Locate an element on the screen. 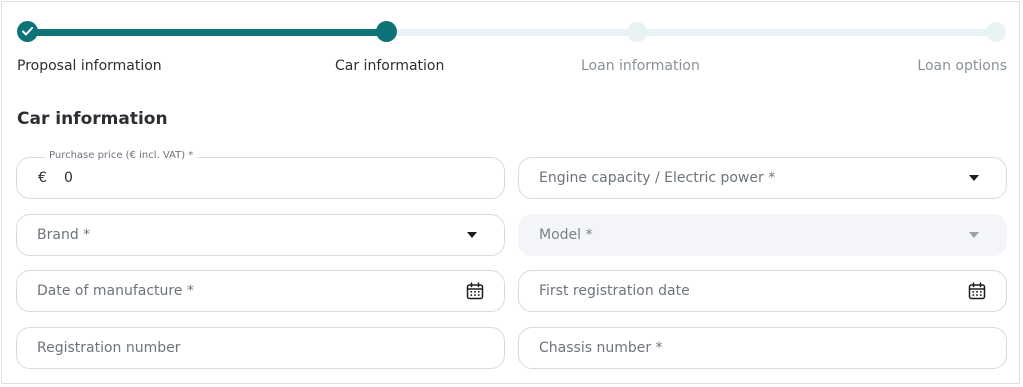 This screenshot has width=1023, height=387. engine-capacity-placeholder: Engine capacity / Electric power * is located at coordinates (657, 178).